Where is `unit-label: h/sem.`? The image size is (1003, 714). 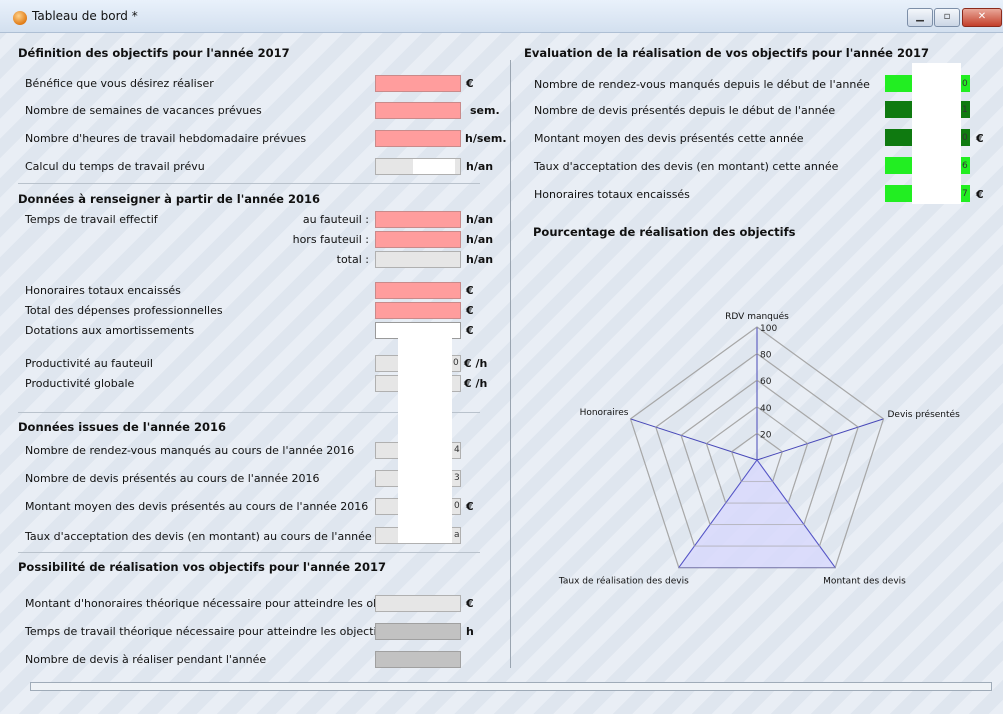 unit-label: h/sem. is located at coordinates (486, 138).